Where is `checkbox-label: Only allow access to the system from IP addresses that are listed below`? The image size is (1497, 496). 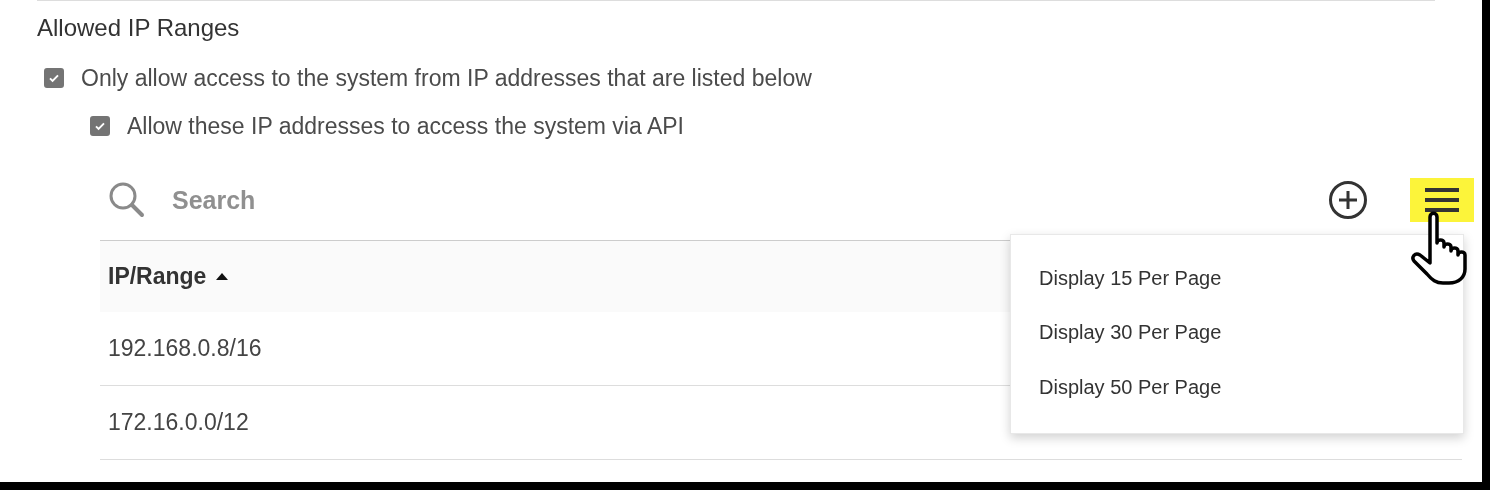
checkbox-label: Only allow access to the system from IP addresses that are listed below is located at coordinates (446, 78).